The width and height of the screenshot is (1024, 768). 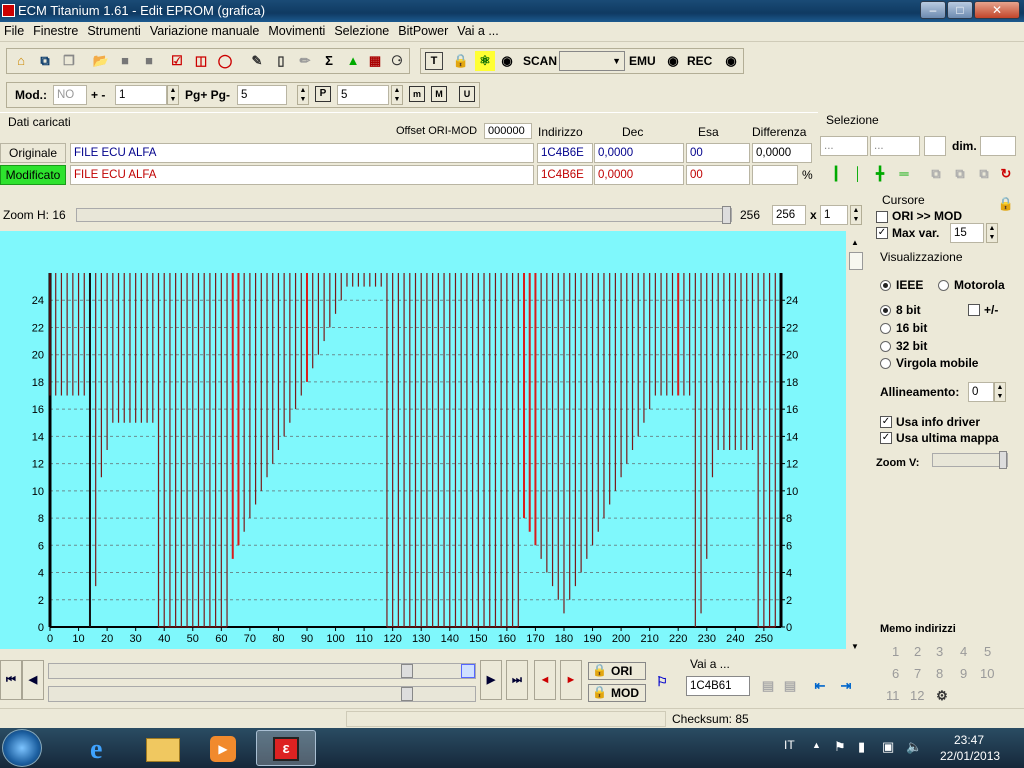 What do you see at coordinates (404, 215) in the screenshot?
I see `zoom-h-slider` at bounding box center [404, 215].